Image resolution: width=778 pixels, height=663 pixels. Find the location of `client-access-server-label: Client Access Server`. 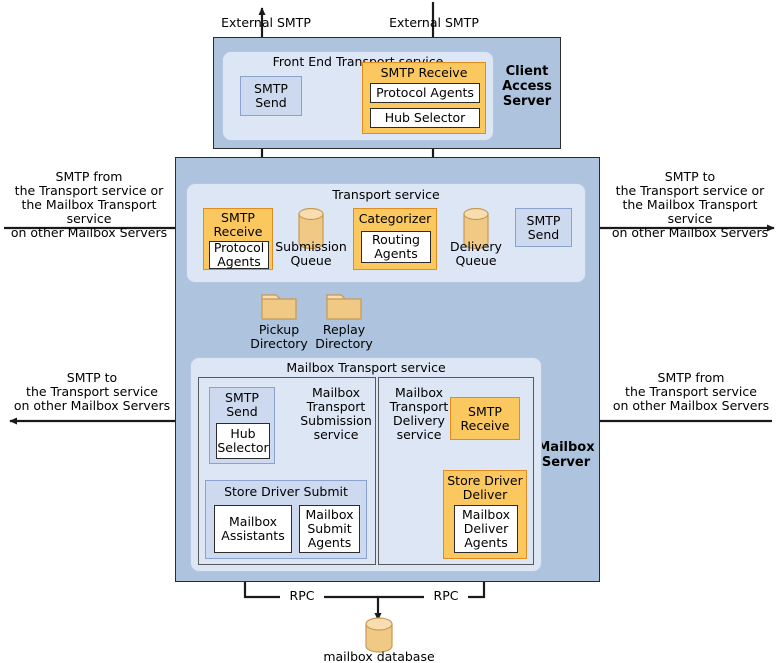

client-access-server-label: Client Access Server is located at coordinates (527, 86).